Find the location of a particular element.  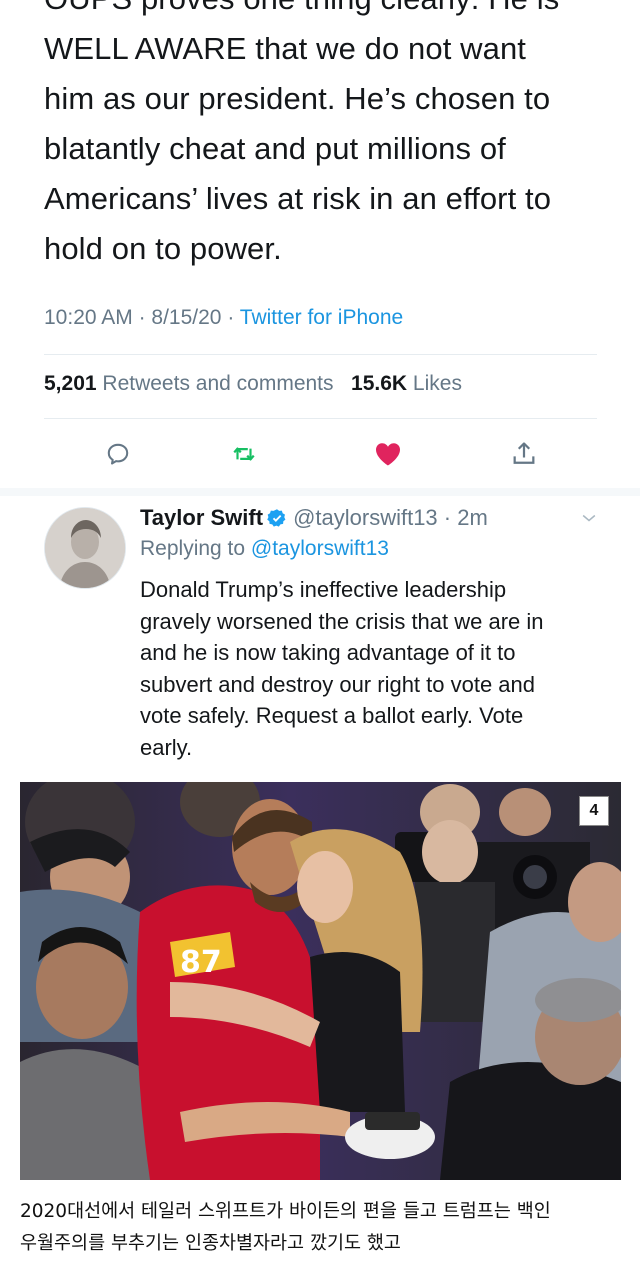

likes-stat: 15.6K Likes is located at coordinates (406, 383).